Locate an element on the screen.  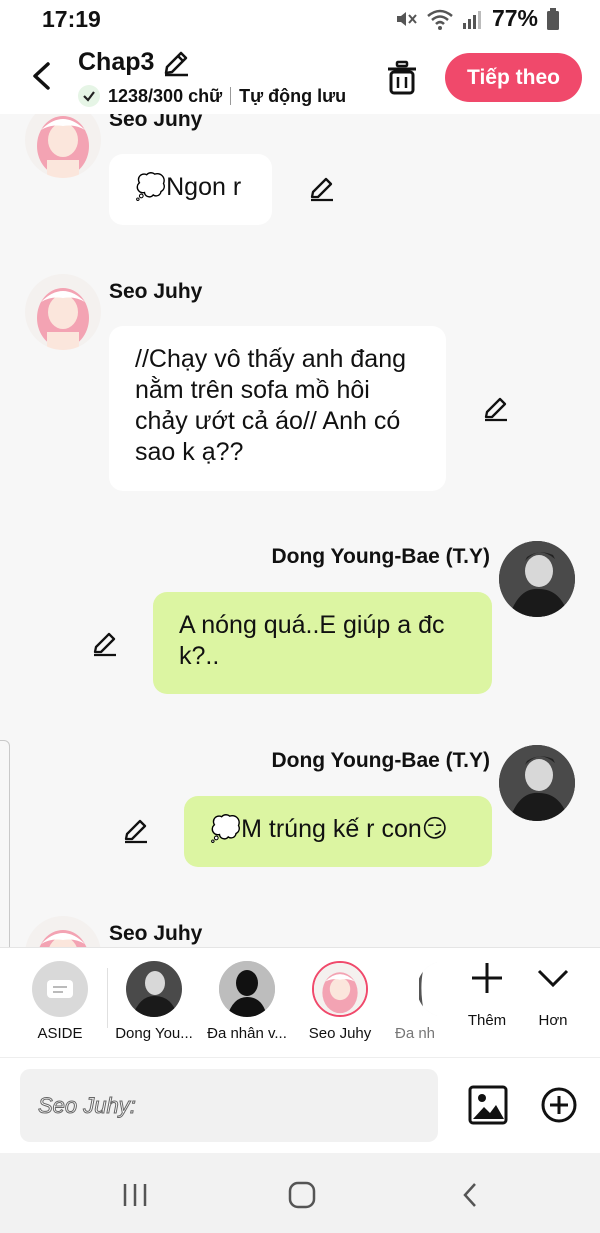
next-button: Tiếp theo is located at coordinates (513, 77).